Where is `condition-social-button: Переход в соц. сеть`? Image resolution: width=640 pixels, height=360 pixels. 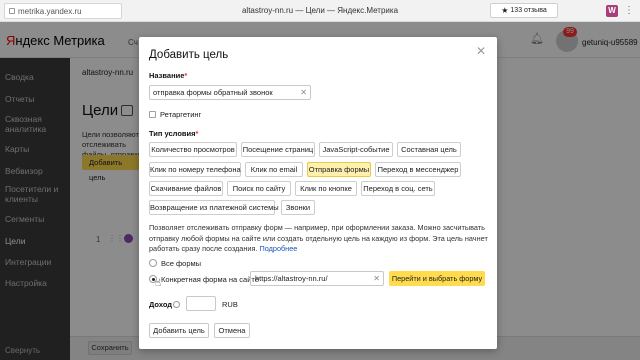
condition-social-button: Переход в соц. сеть is located at coordinates (398, 188).